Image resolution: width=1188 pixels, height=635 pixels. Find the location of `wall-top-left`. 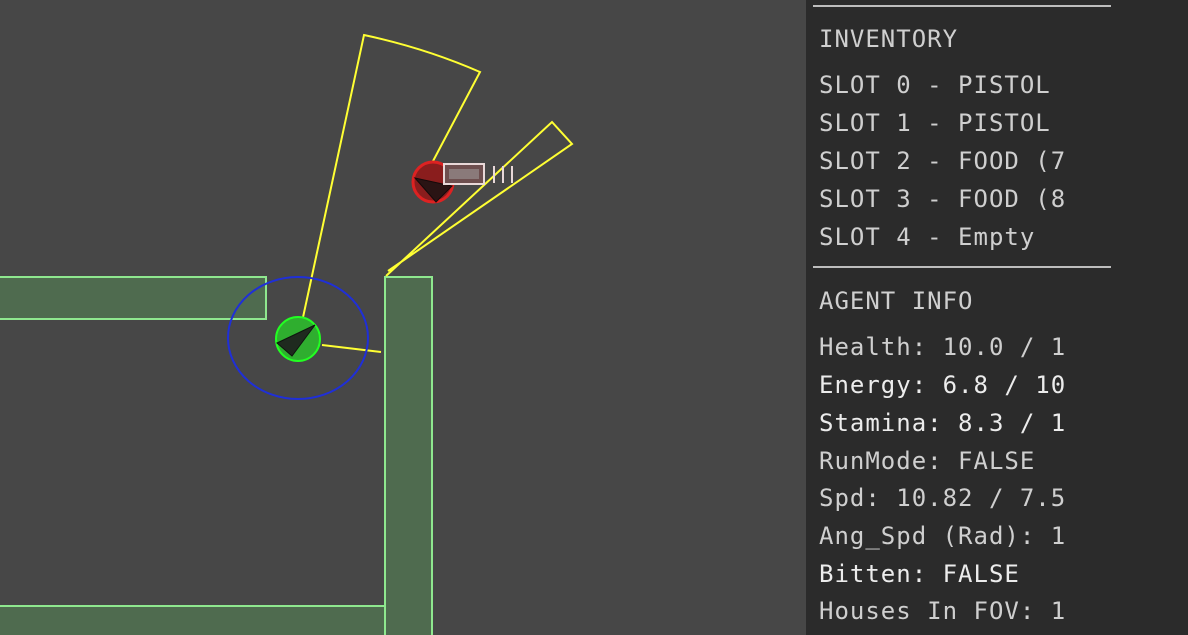

wall-top-left is located at coordinates (133, 298).